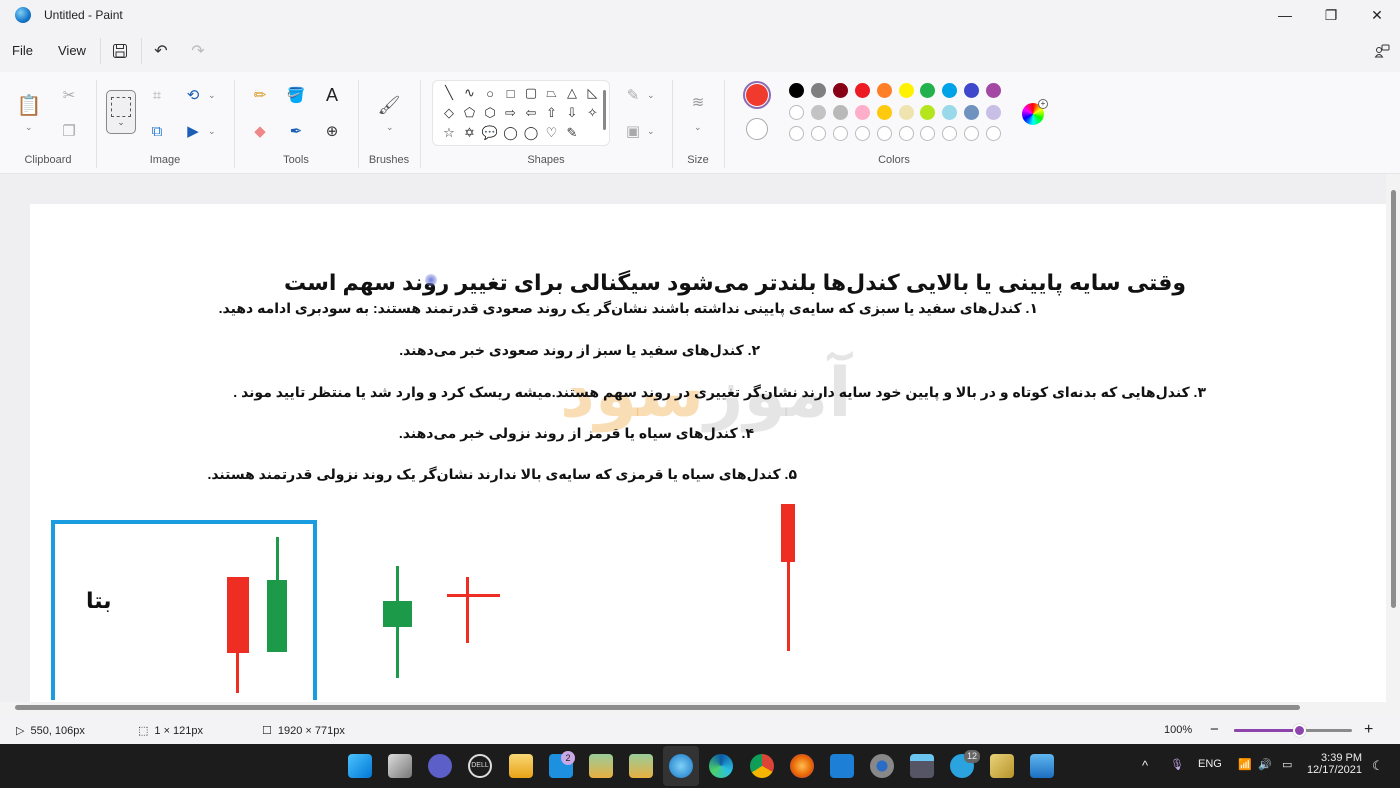 The image size is (1400, 788). What do you see at coordinates (762, 766) in the screenshot?
I see `chrome-icon` at bounding box center [762, 766].